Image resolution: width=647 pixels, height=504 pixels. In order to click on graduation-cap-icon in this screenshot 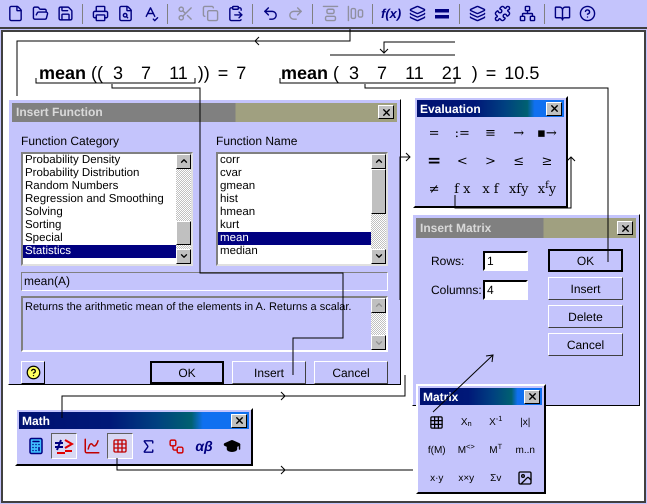, I will do `click(232, 446)`.